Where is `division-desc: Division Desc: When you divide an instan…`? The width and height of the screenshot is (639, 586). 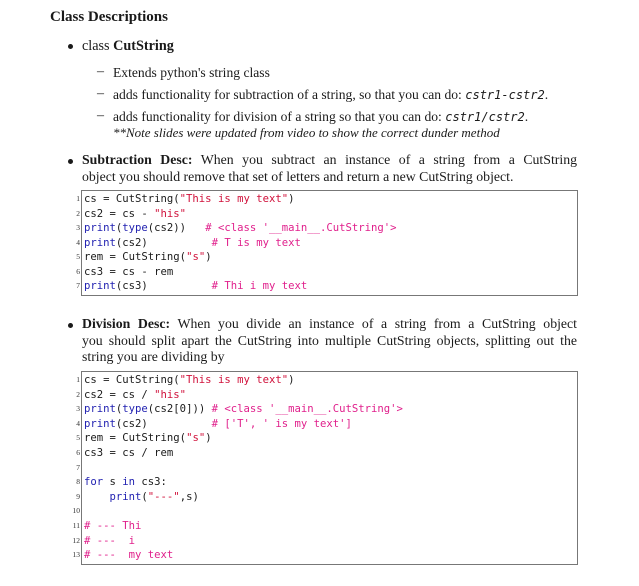 division-desc: Division Desc: When you divide an instan… is located at coordinates (329, 341).